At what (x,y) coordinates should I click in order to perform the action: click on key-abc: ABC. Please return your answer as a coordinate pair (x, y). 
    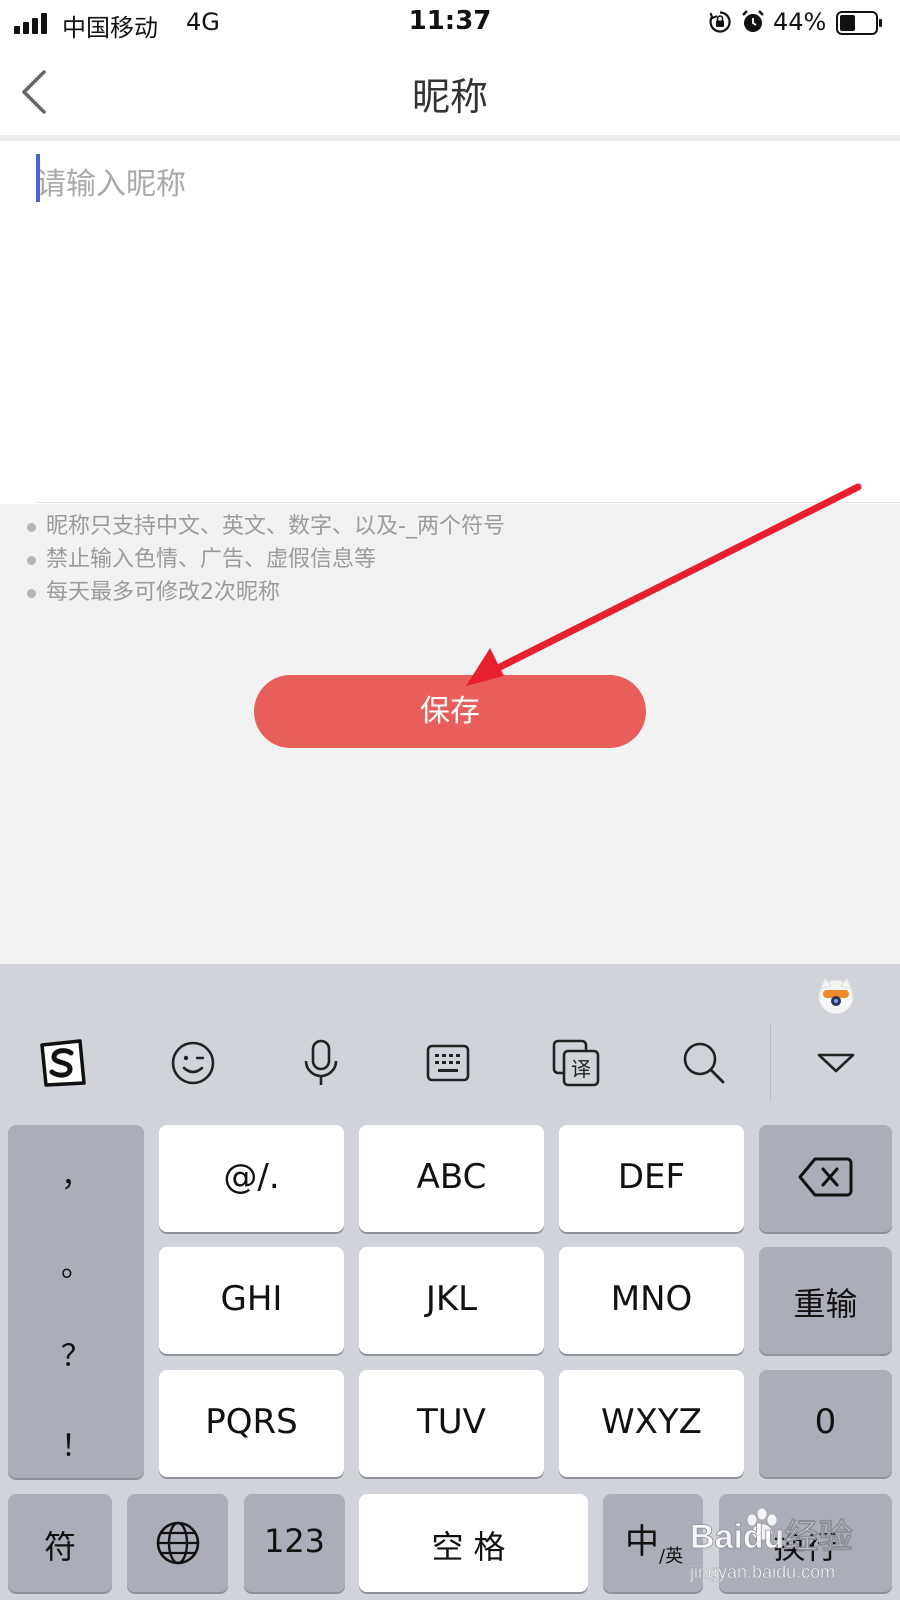
    Looking at the image, I should click on (451, 1178).